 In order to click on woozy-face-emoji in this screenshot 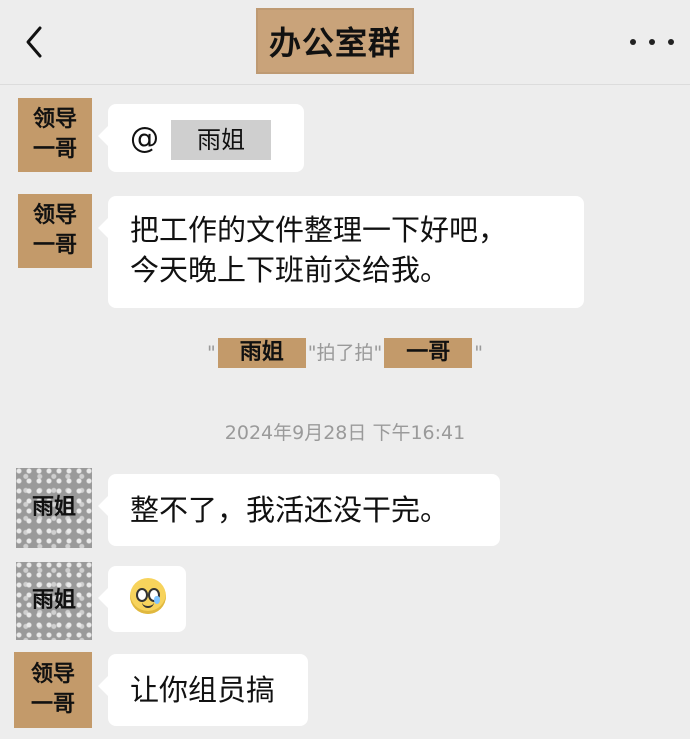, I will do `click(148, 596)`.